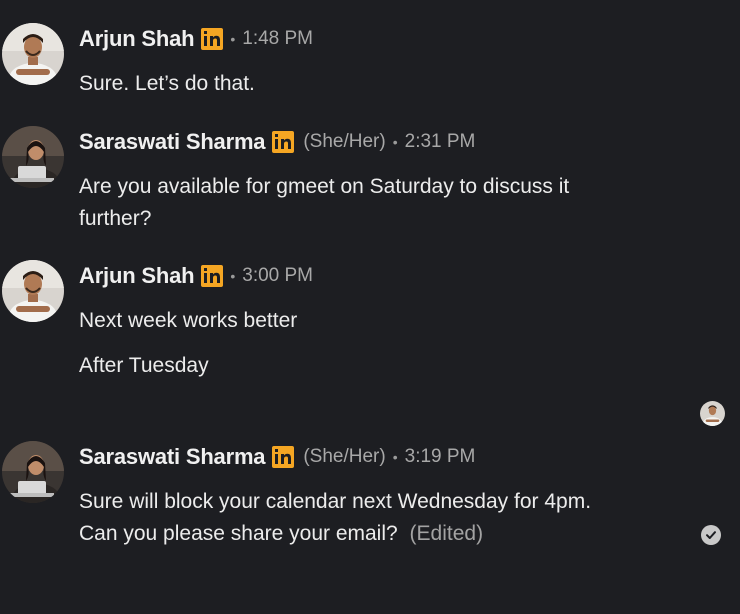 The width and height of the screenshot is (740, 614). I want to click on message-header: Saraswati Sharma (She/Her) • 3:19 PM, so click(277, 457).